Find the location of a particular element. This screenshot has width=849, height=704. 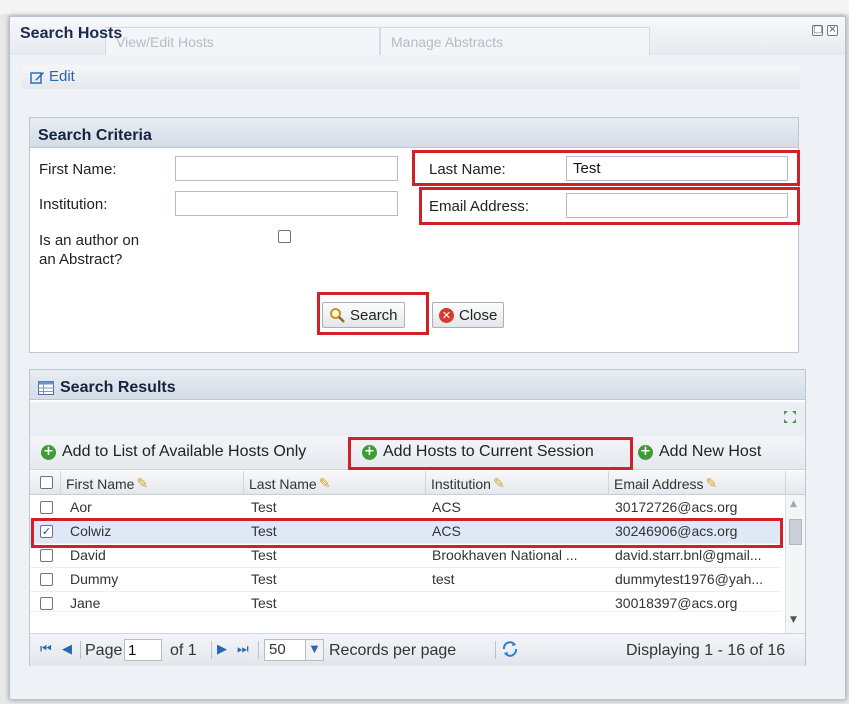

grid-icon is located at coordinates (46, 388).